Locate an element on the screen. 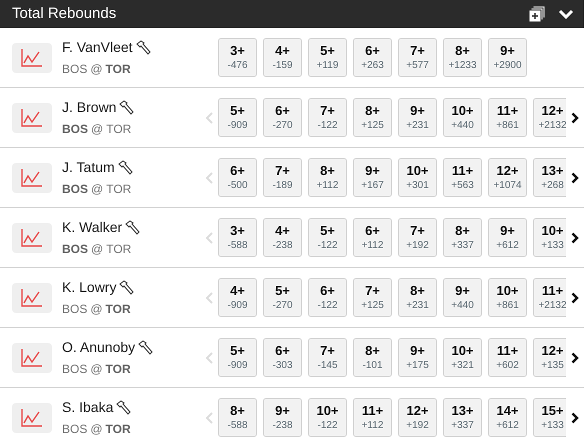 The image size is (587, 446). odds-button: 11+ +2132 is located at coordinates (549, 297).